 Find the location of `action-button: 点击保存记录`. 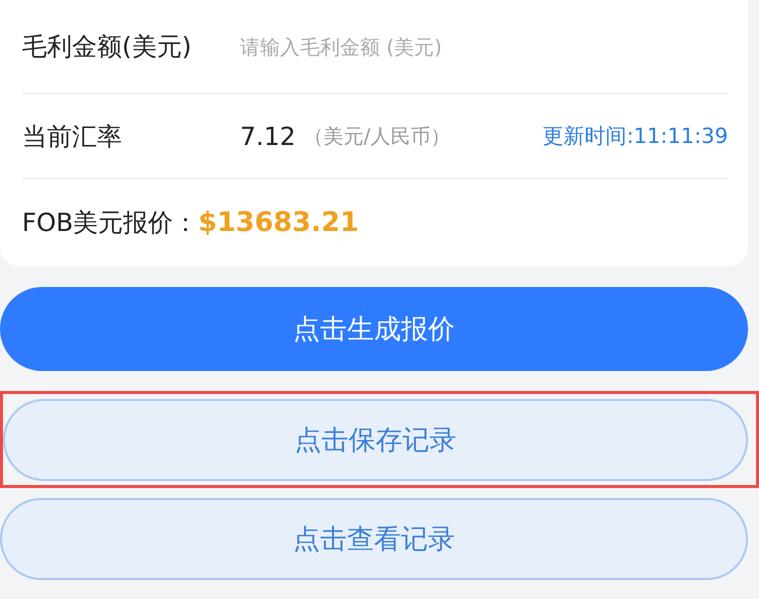

action-button: 点击保存记录 is located at coordinates (375, 439).